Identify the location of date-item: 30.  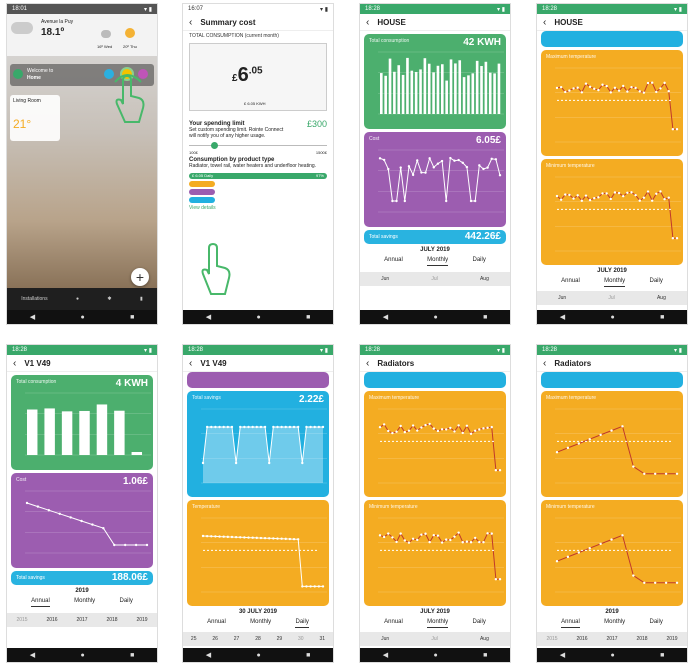
(301, 639).